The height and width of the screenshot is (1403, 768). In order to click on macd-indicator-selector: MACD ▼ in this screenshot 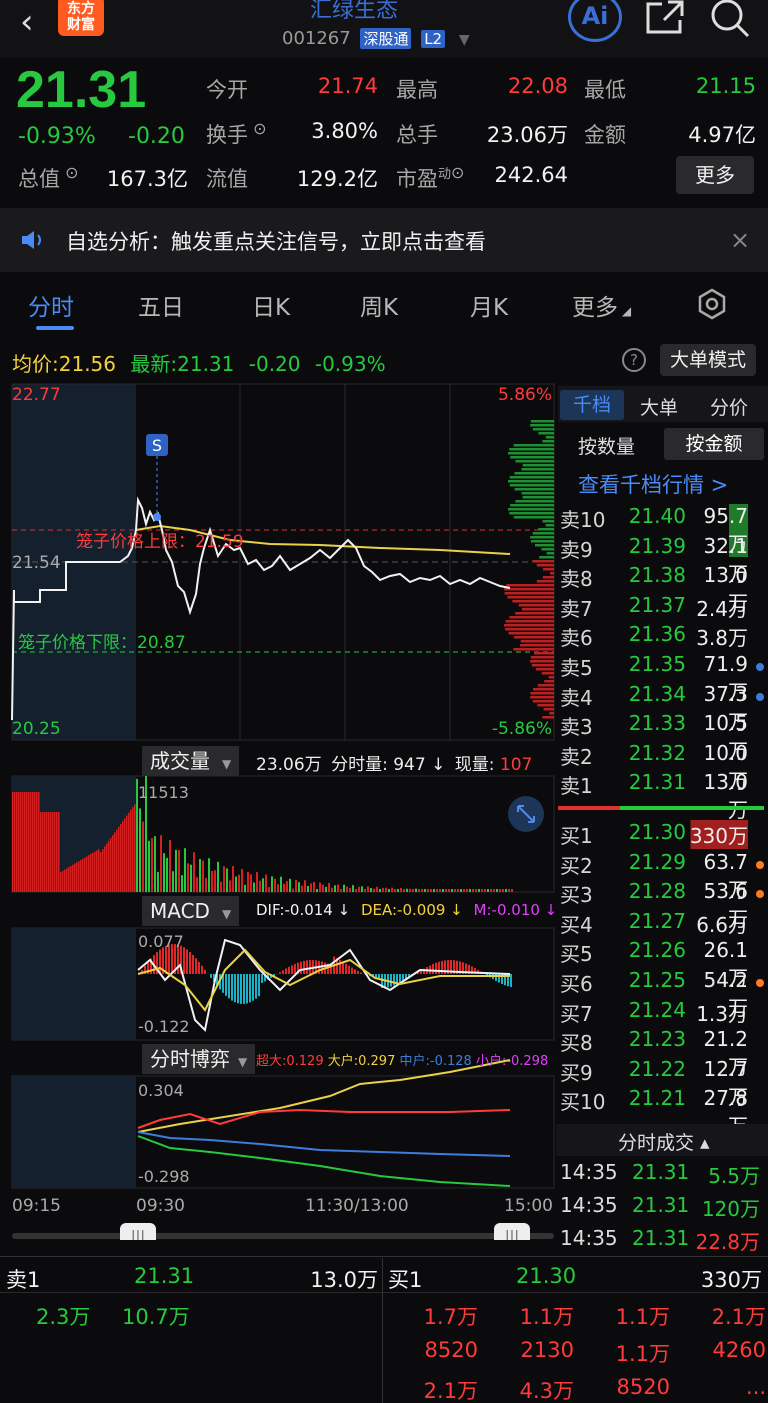, I will do `click(191, 911)`.